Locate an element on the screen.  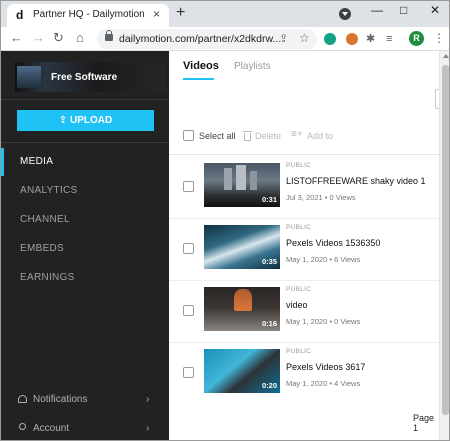
video-meta: May 1, 2020 • 0 Views is located at coordinates (323, 321).